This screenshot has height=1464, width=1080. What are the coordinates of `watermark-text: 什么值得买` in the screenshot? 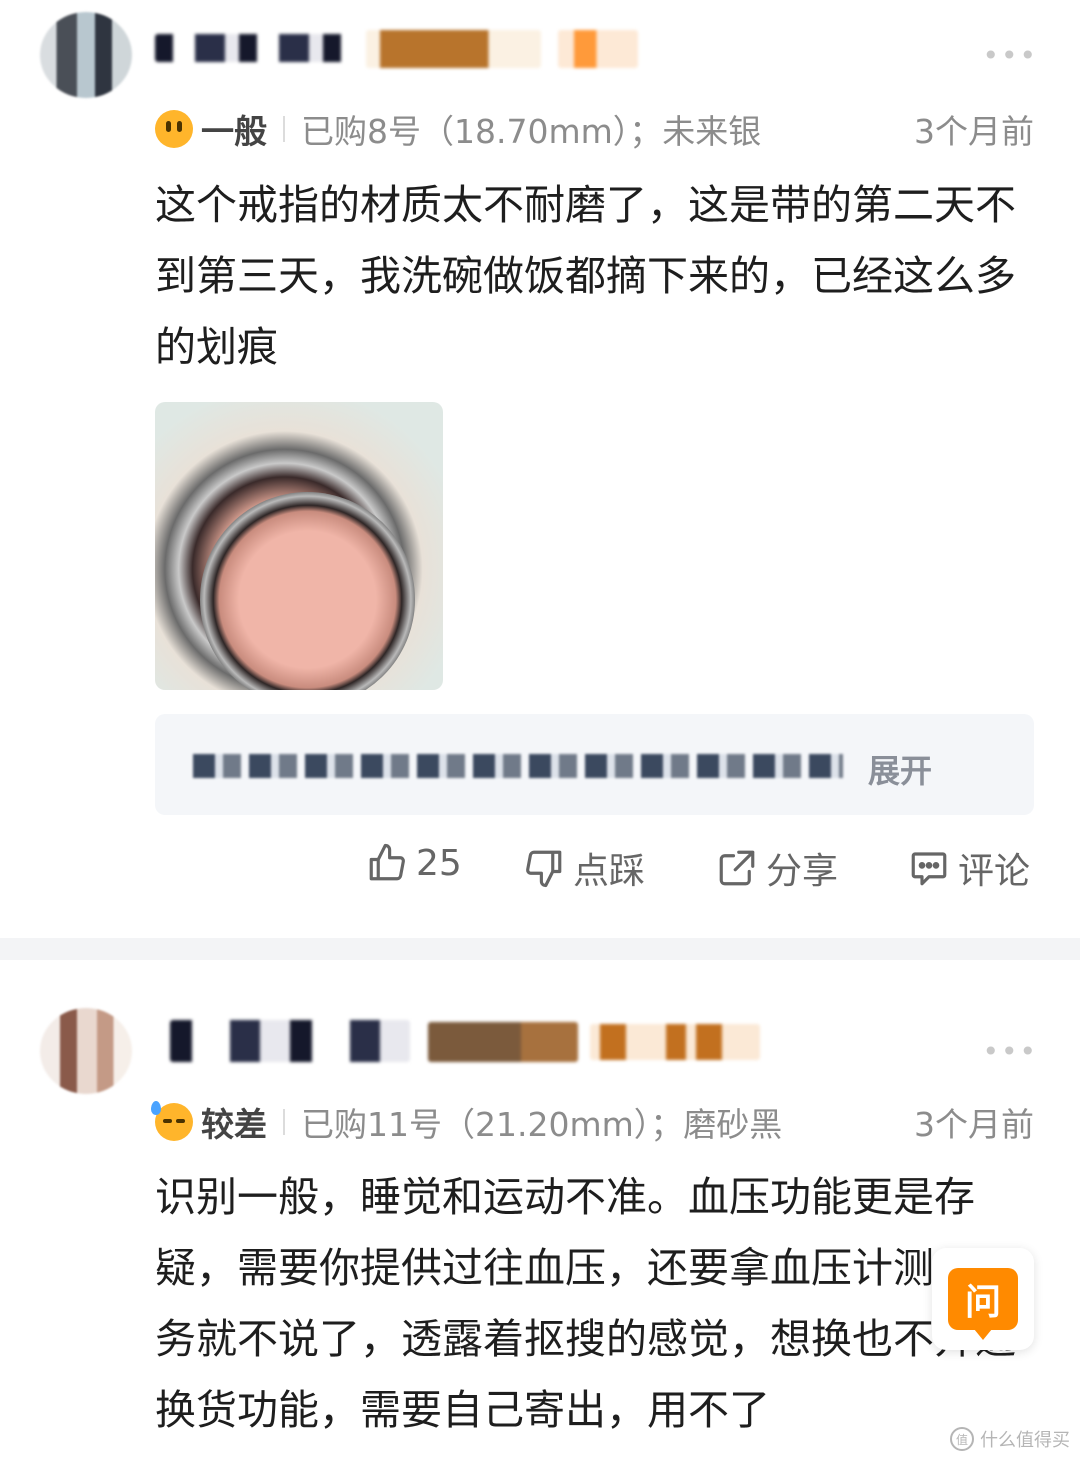 It's located at (1025, 1440).